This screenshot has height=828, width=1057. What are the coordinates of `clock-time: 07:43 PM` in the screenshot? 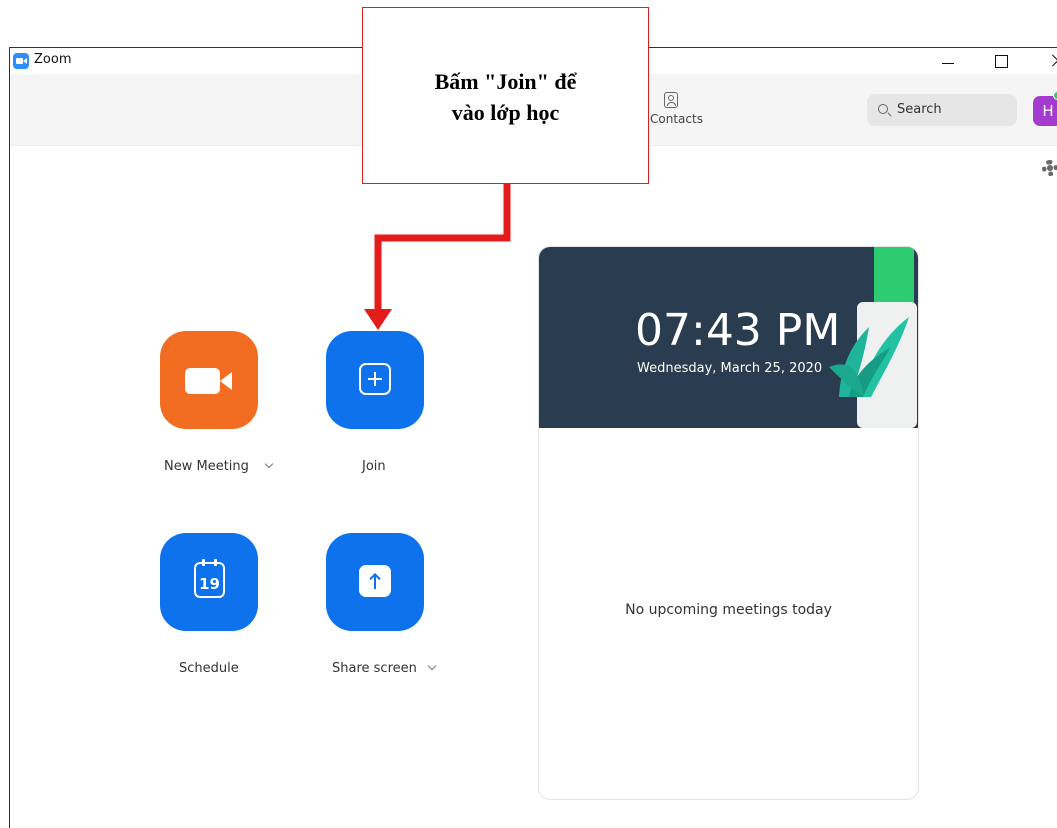 It's located at (738, 330).